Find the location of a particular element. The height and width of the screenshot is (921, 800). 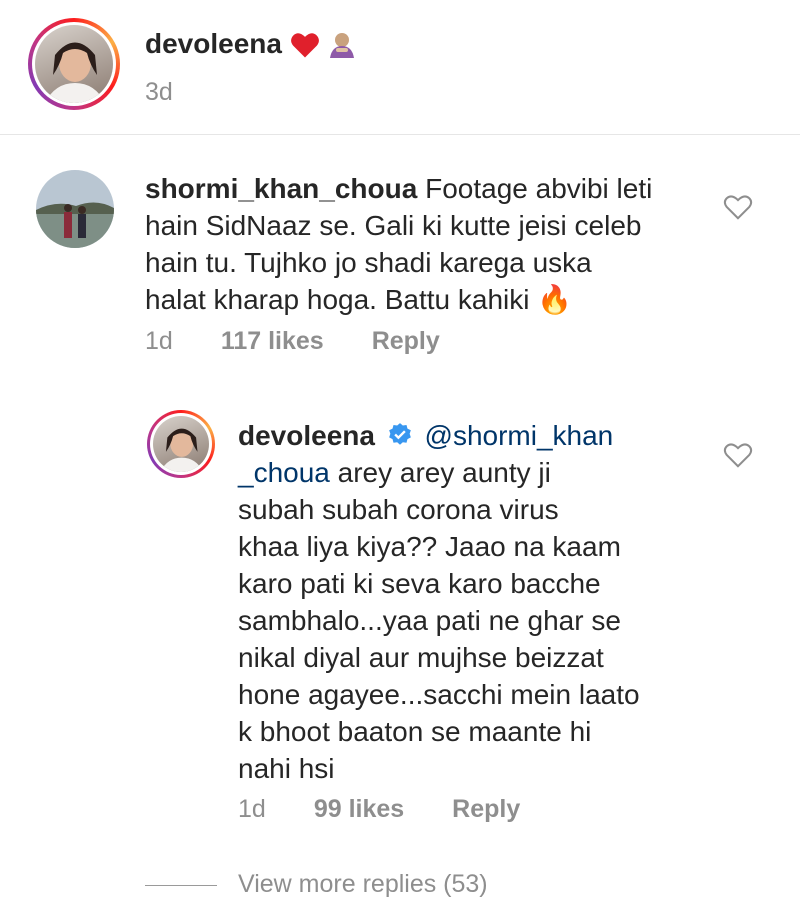

bowing-emoji is located at coordinates (342, 46).